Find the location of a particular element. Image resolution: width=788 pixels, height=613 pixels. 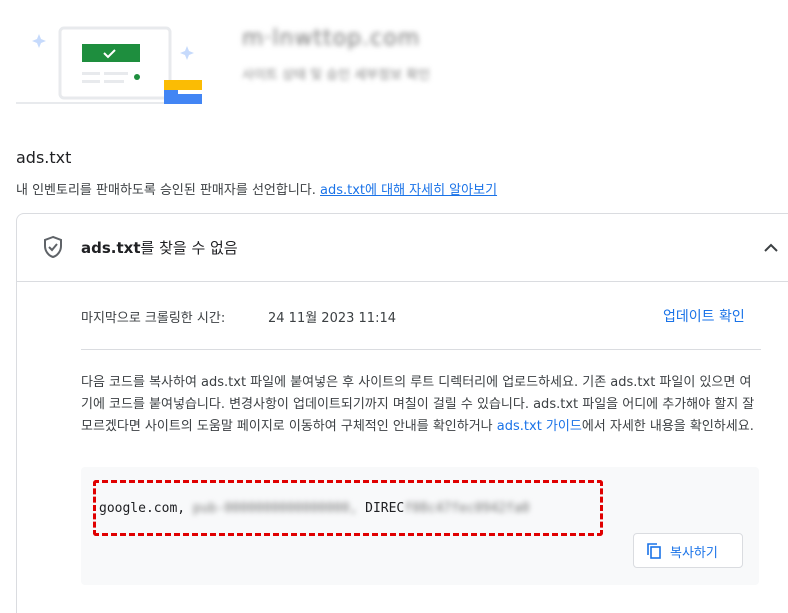

code-cert-id: f08c47fec0942fa0 is located at coordinates (467, 508).